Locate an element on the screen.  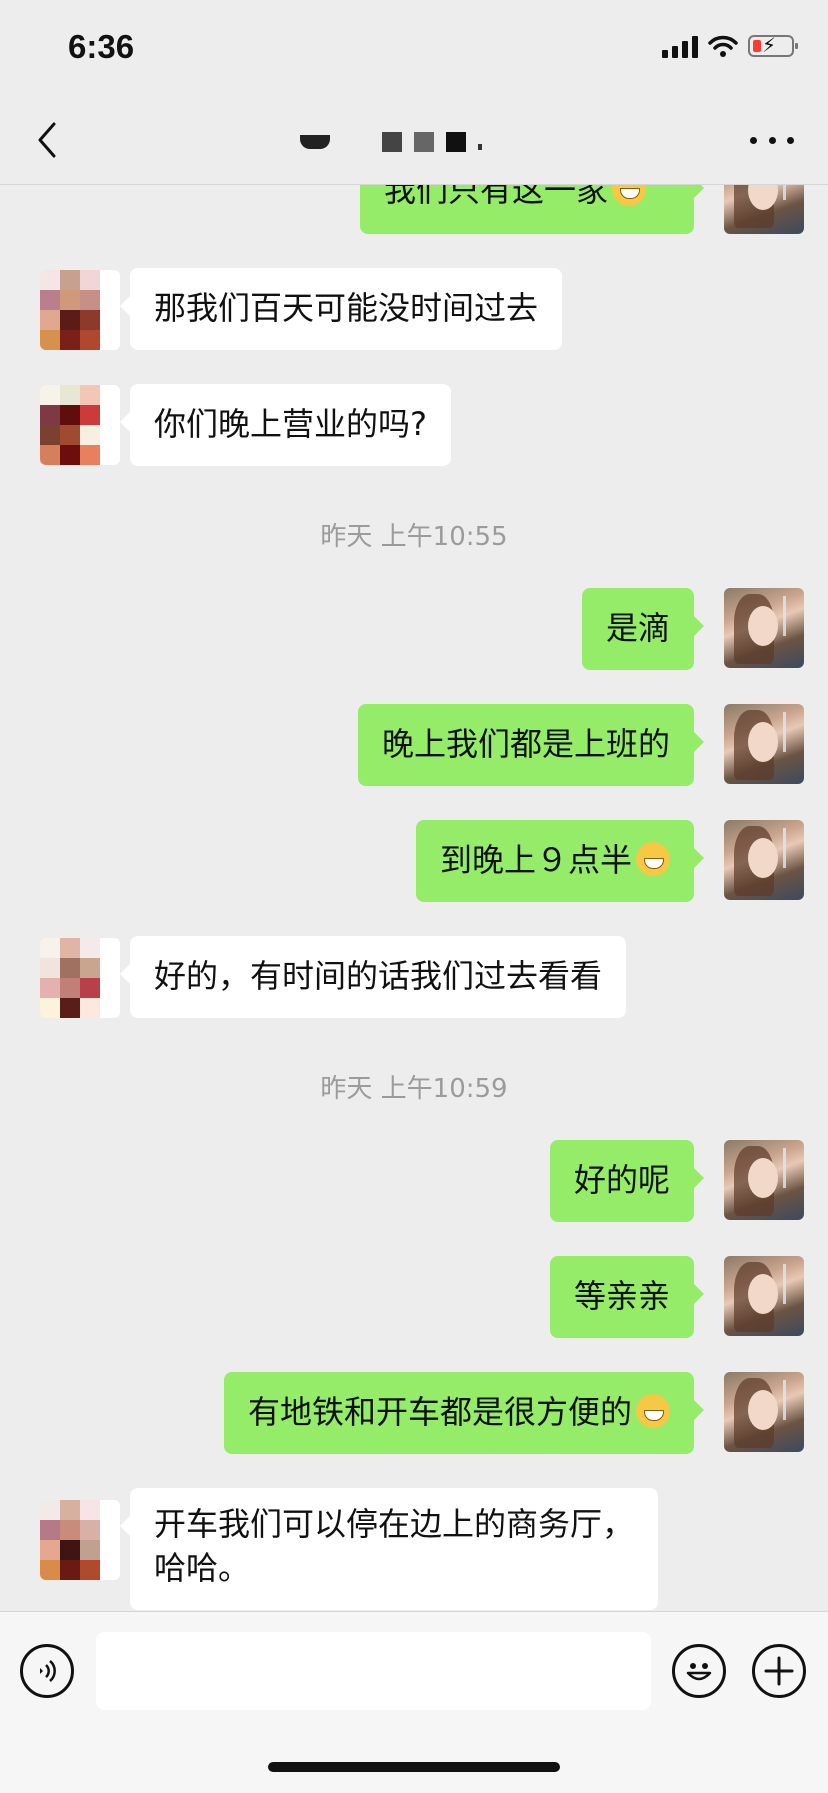
outgoing-message: 晚上我们都是上班的 is located at coordinates (531, 745).